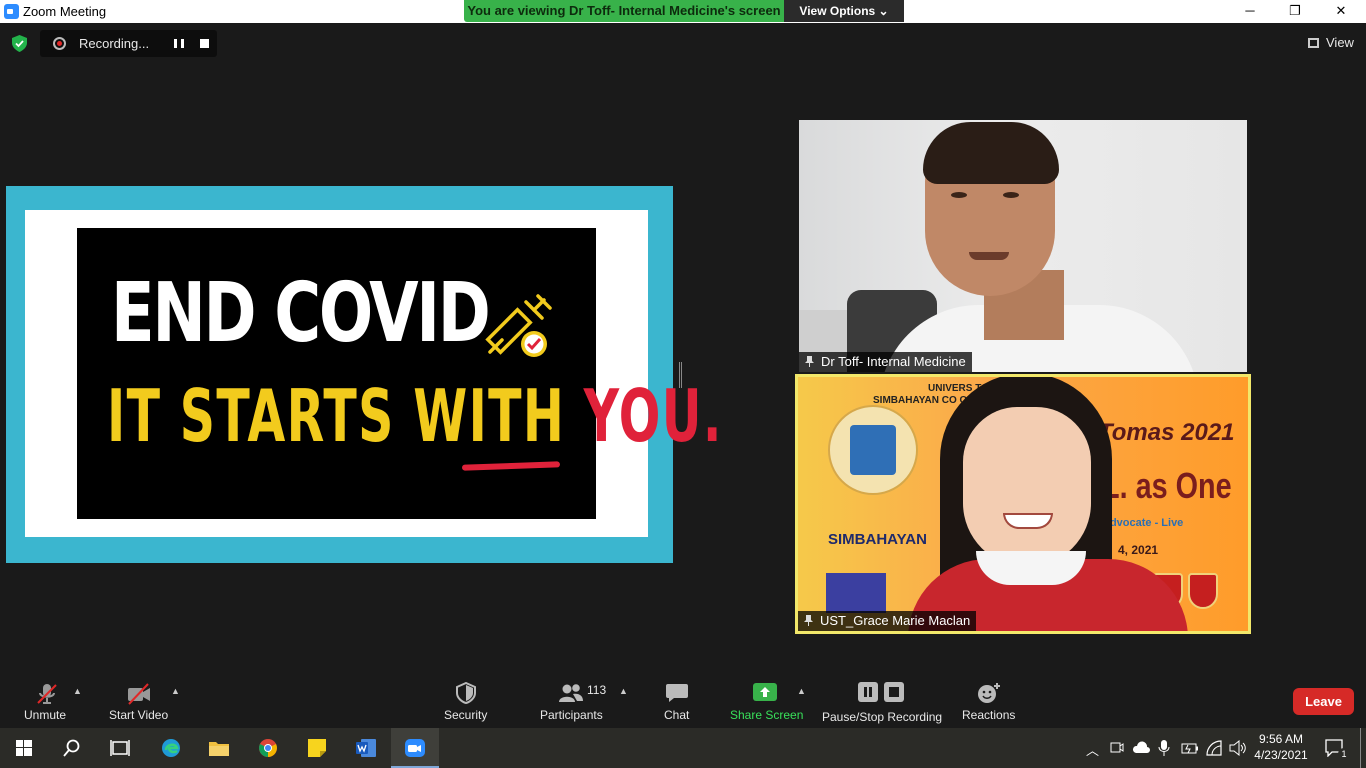 The image size is (1366, 768). Describe the element at coordinates (623, 691) in the screenshot. I see `participants-options-chevron-icon: ▲` at that location.